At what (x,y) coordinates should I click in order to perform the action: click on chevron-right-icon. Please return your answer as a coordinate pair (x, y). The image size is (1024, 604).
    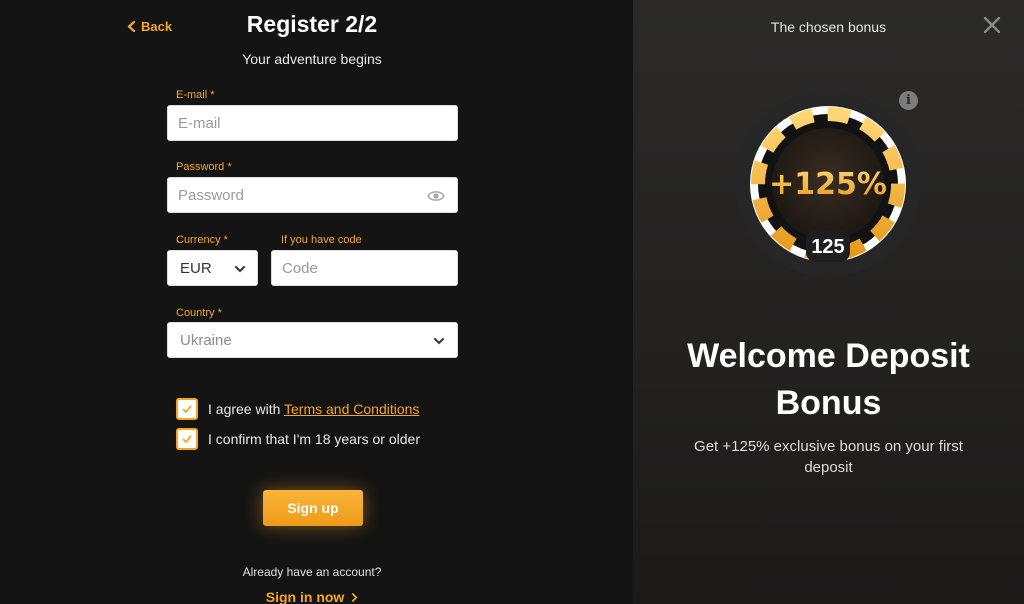
    Looking at the image, I should click on (355, 597).